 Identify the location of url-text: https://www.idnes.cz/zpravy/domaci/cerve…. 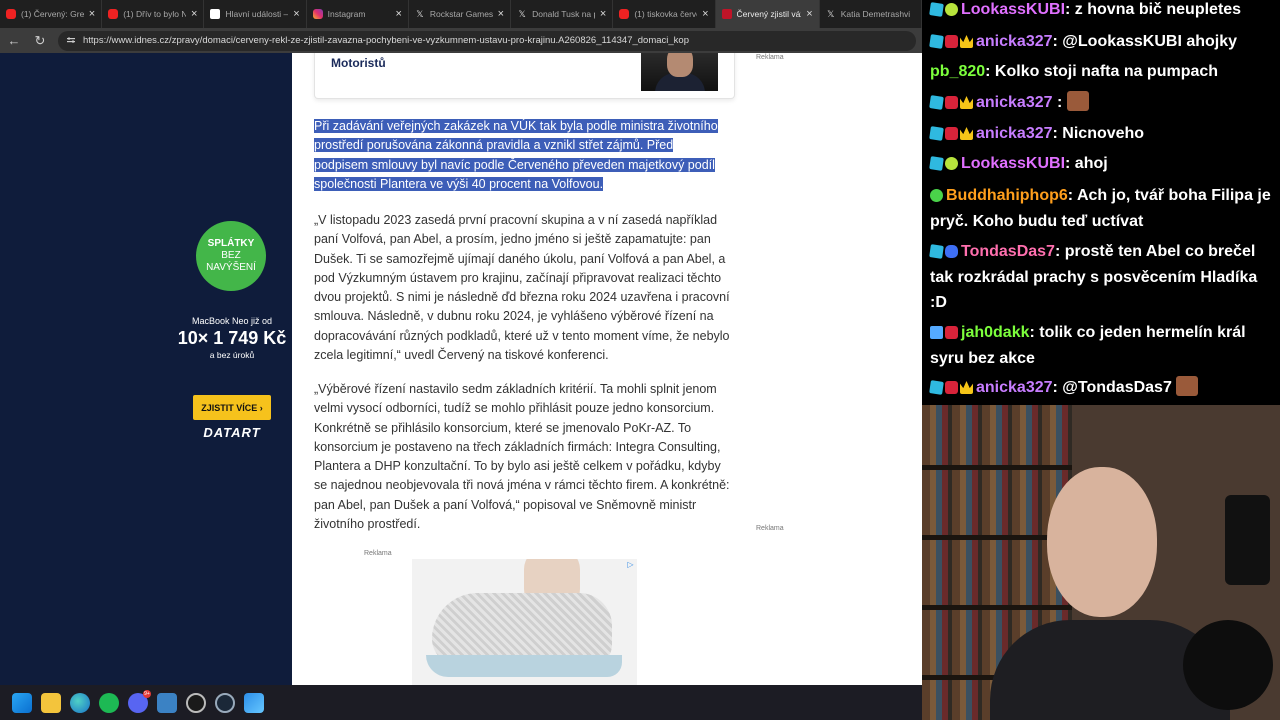
(386, 40).